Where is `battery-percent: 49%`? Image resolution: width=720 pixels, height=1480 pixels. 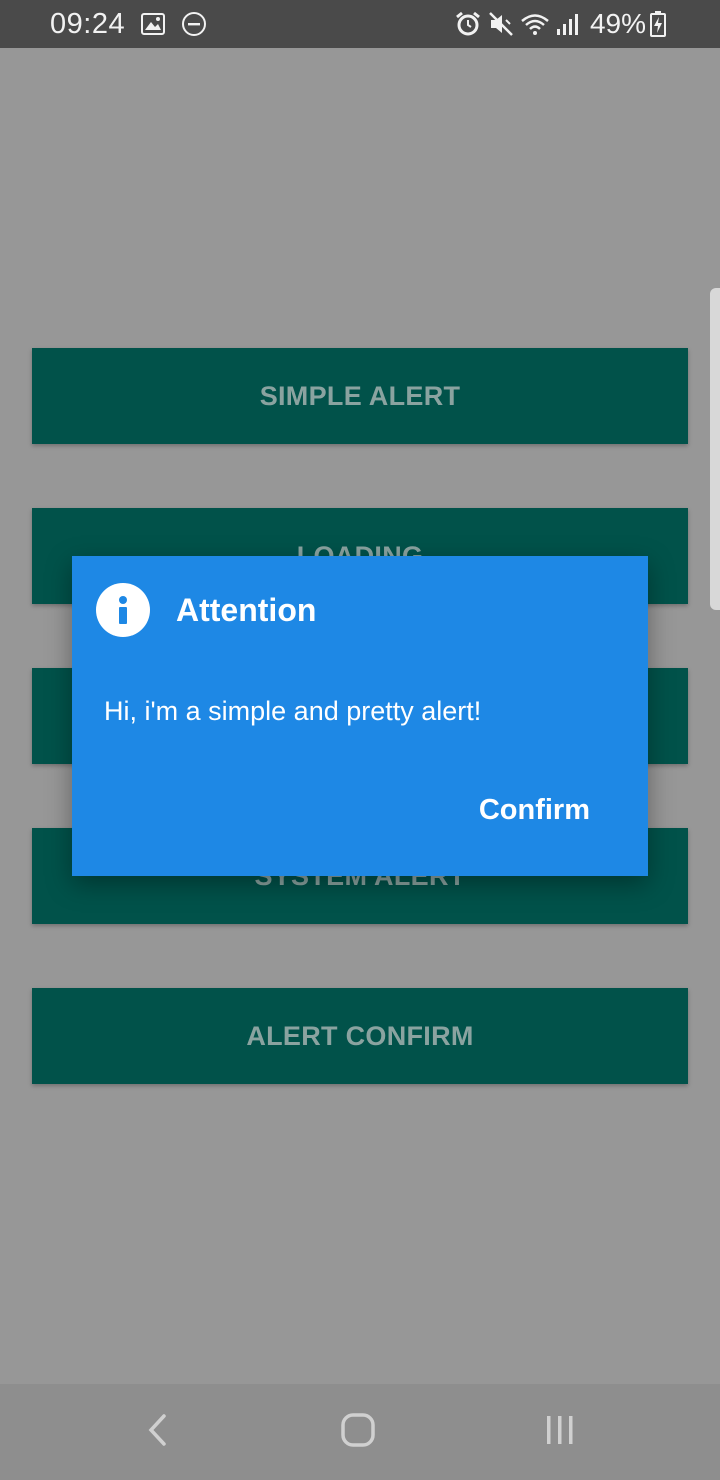 battery-percent: 49% is located at coordinates (617, 23).